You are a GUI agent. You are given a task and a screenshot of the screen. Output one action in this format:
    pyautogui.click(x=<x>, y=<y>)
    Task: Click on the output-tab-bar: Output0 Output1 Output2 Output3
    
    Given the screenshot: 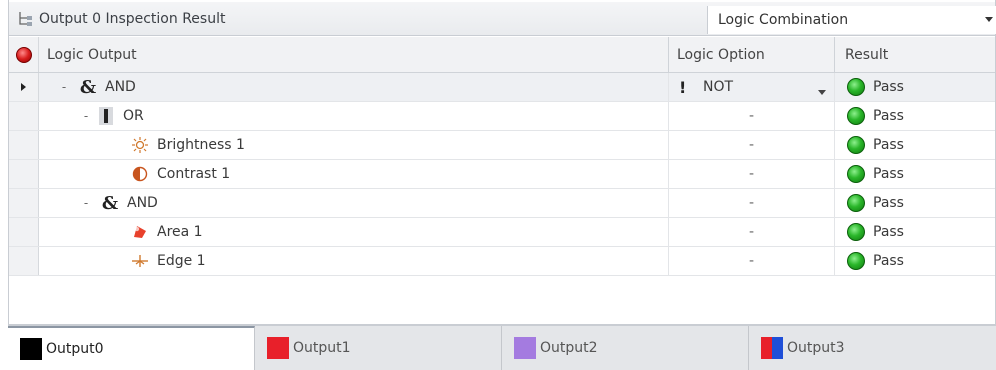 What is the action you would take?
    pyautogui.click(x=502, y=347)
    